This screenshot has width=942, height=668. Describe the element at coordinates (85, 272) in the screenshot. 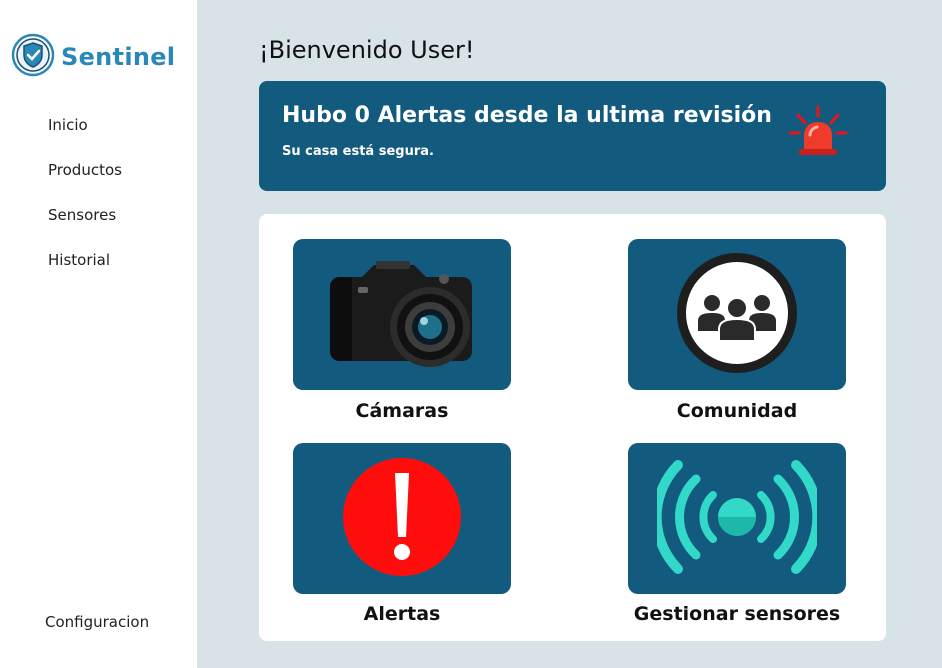

I see `sidebar-item-historial: Historial` at that location.